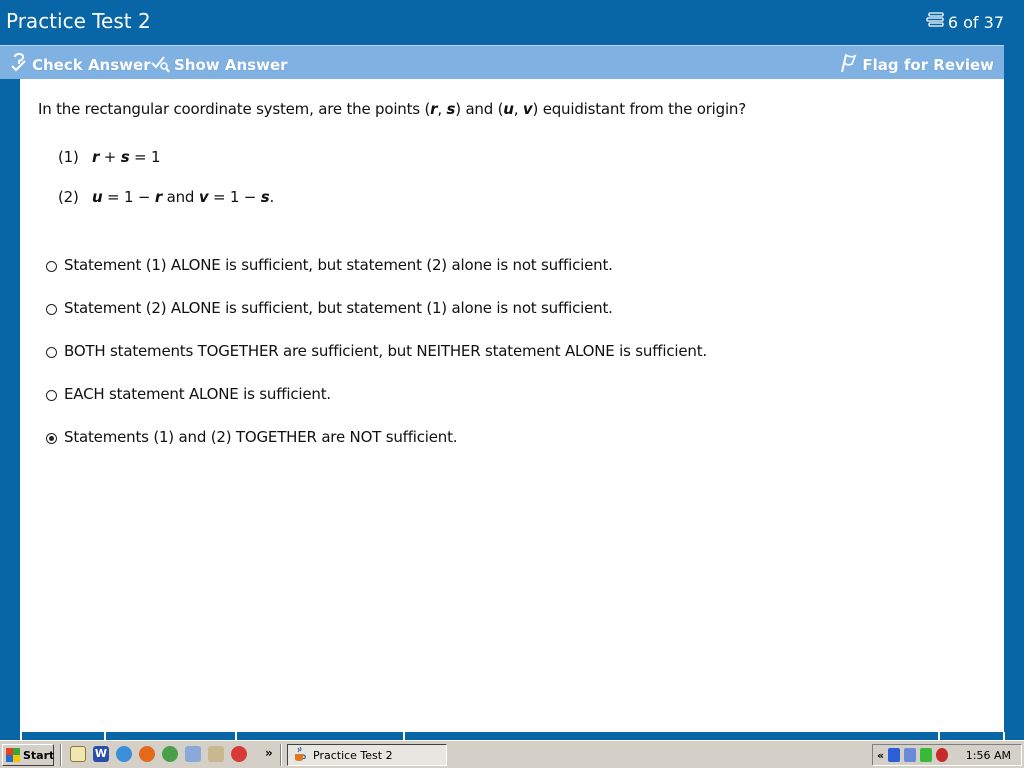  I want to click on security-shield-icon, so click(942, 755).